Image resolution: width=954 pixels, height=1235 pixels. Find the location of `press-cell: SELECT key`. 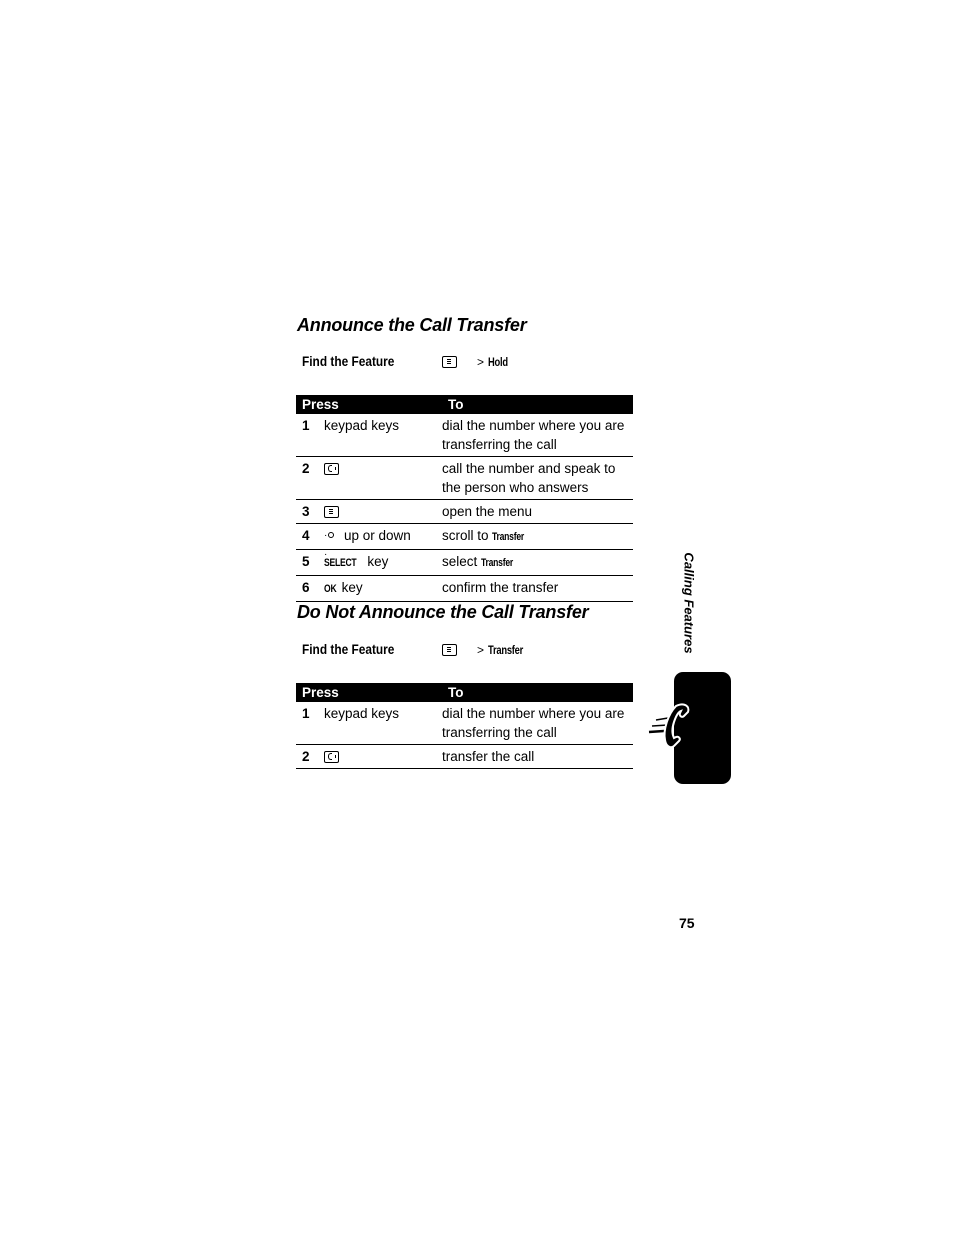

press-cell: SELECT key is located at coordinates (383, 562).